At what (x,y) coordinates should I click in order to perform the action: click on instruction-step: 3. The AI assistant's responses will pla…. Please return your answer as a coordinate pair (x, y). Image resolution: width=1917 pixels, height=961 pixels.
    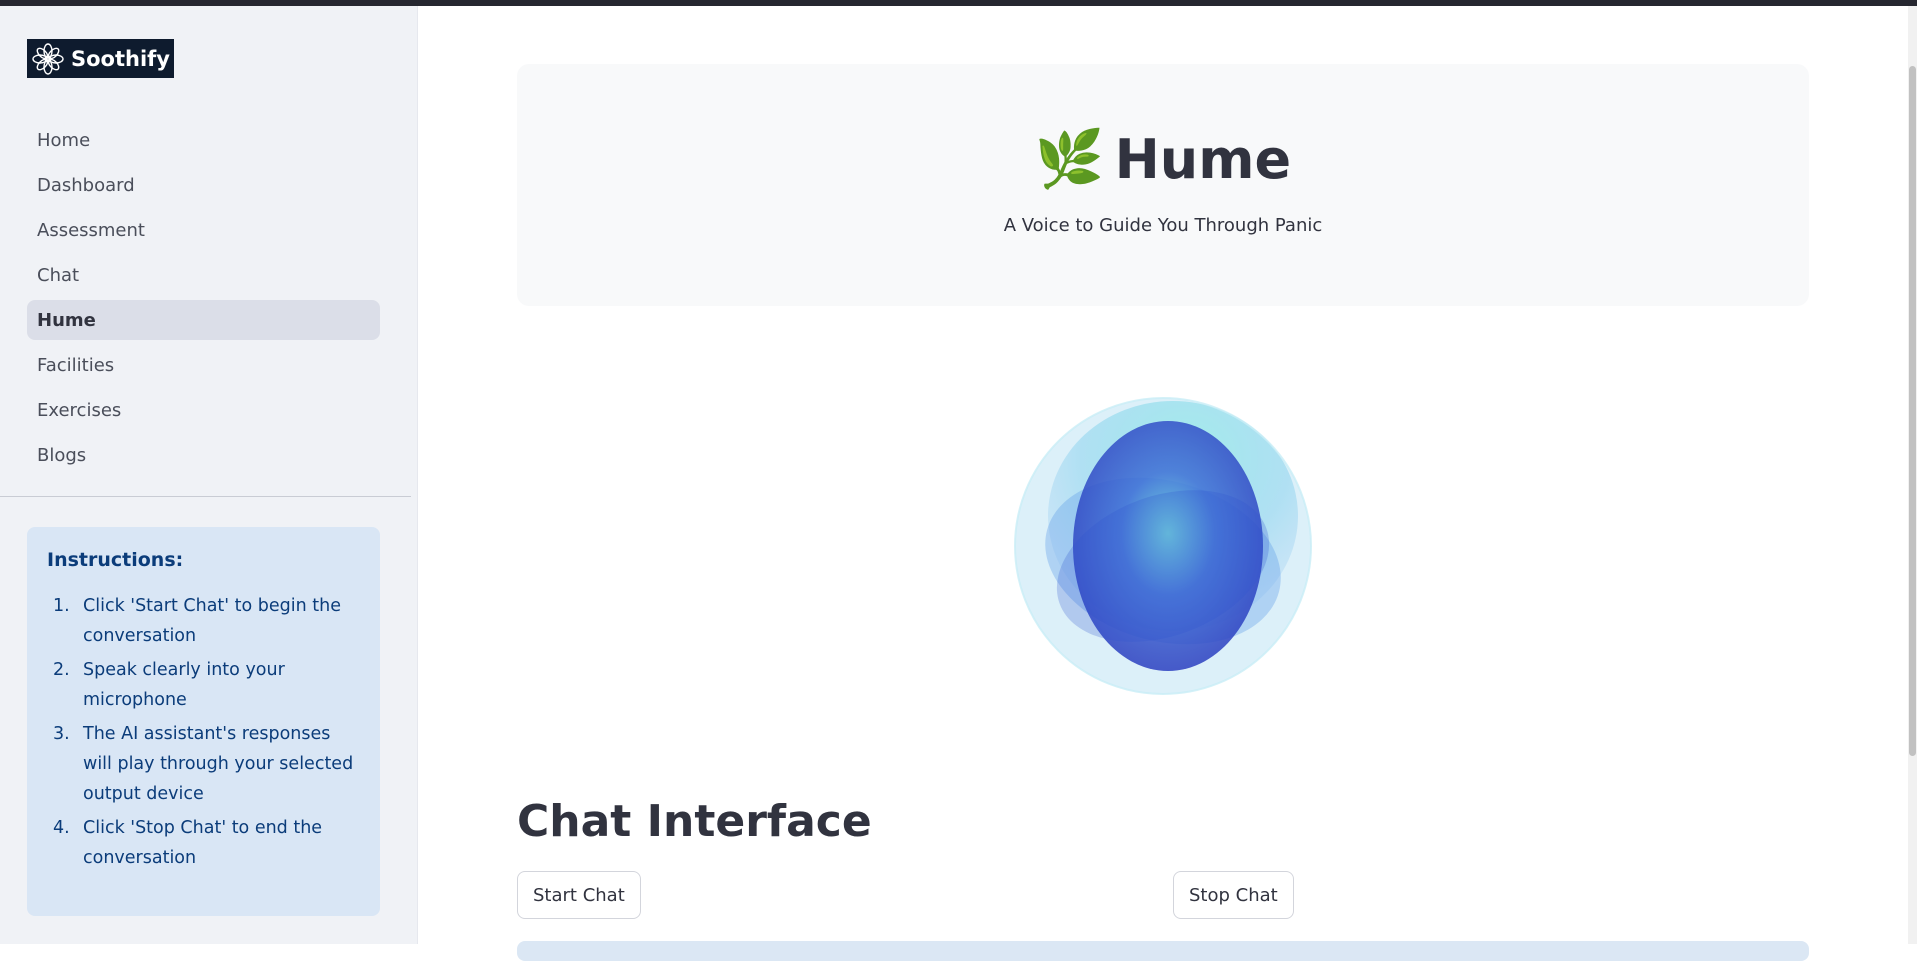
    Looking at the image, I should click on (203, 764).